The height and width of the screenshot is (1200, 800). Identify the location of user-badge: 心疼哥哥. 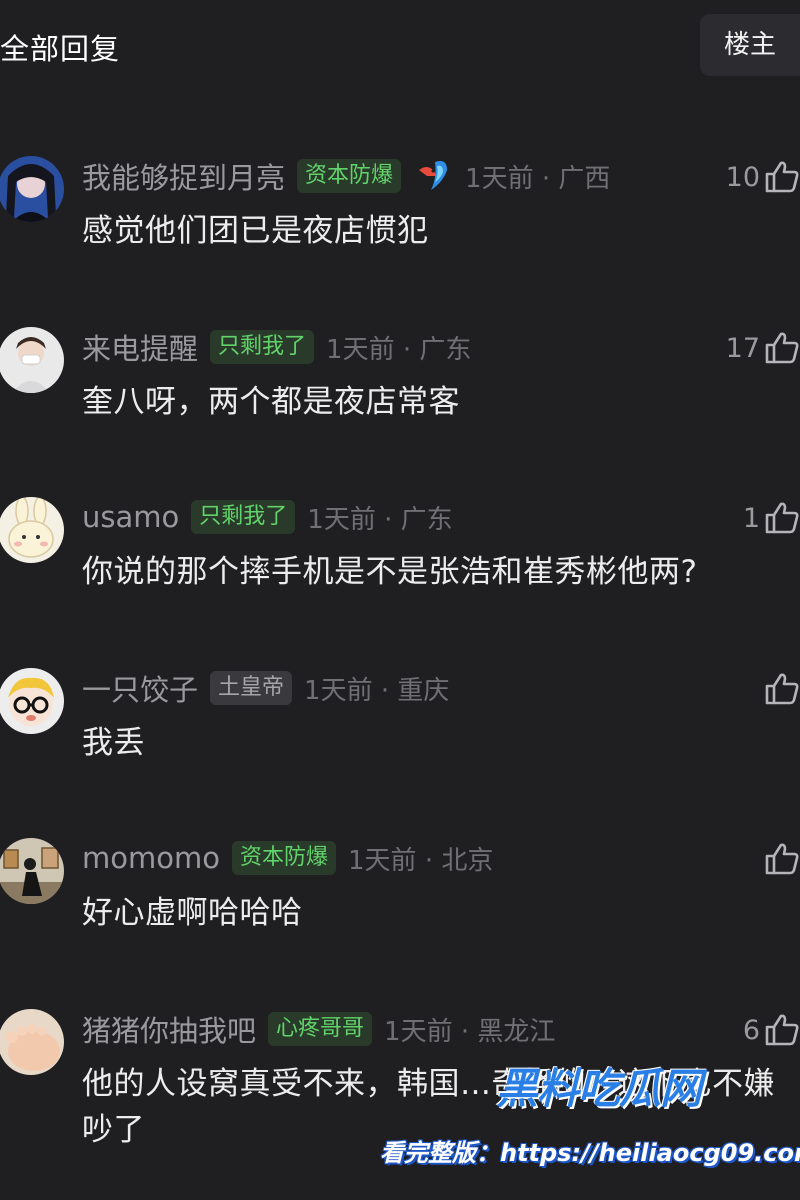
(320, 1029).